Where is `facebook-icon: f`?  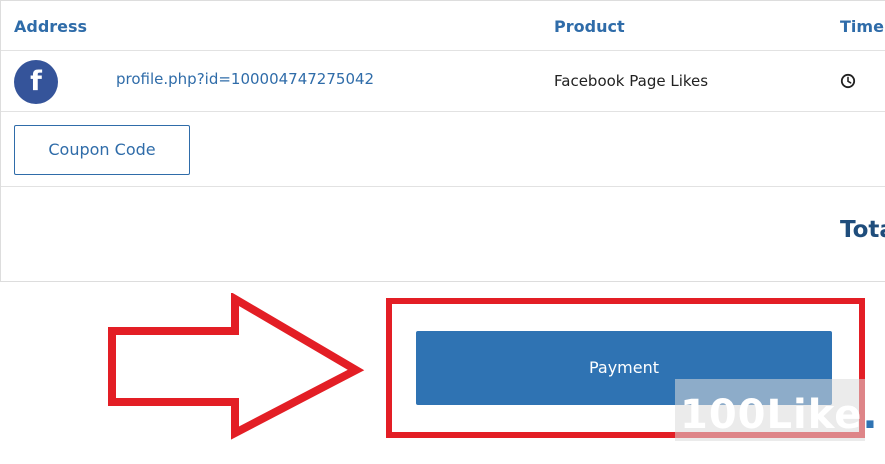
facebook-icon: f is located at coordinates (36, 82).